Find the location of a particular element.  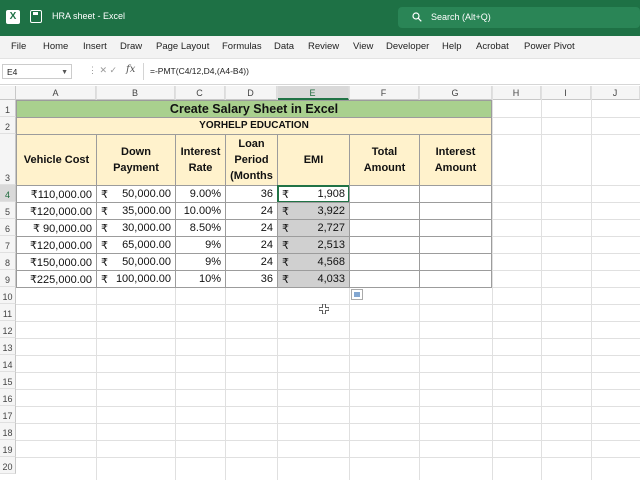

cell-interest-rate: 9.00% is located at coordinates (200, 194).